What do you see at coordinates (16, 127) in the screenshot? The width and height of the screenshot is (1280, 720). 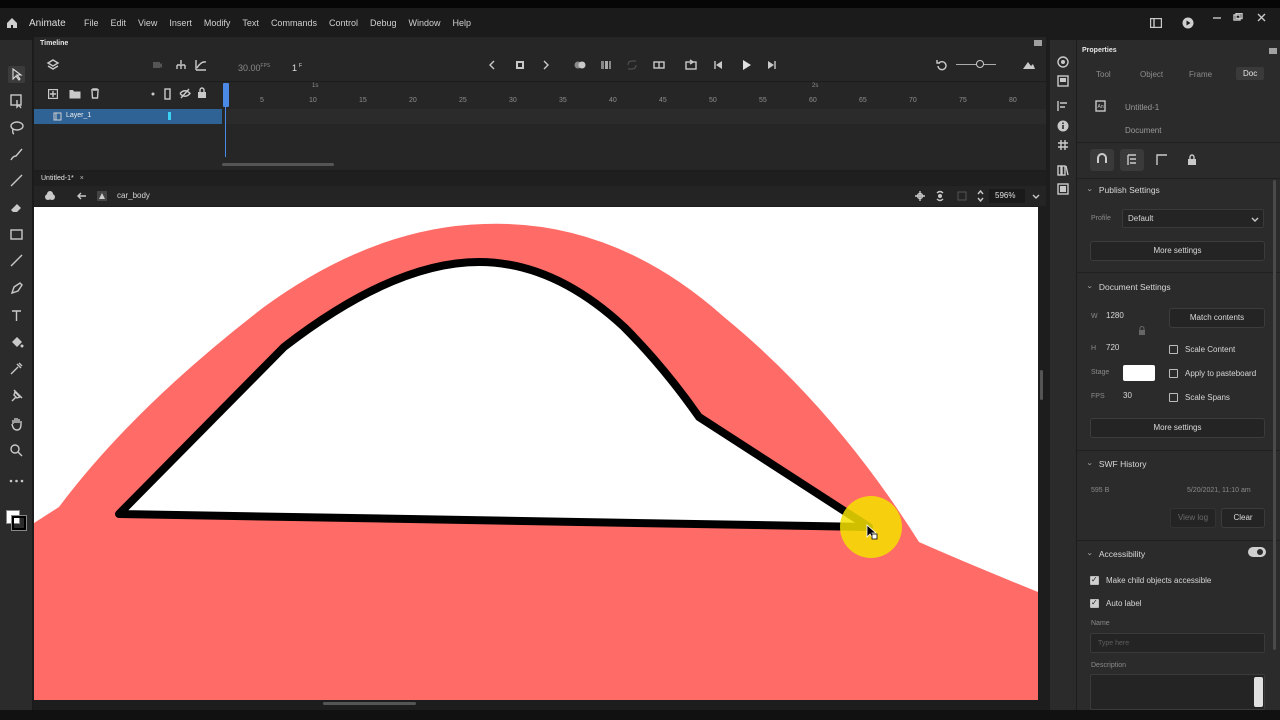 I see `lasso-tool` at bounding box center [16, 127].